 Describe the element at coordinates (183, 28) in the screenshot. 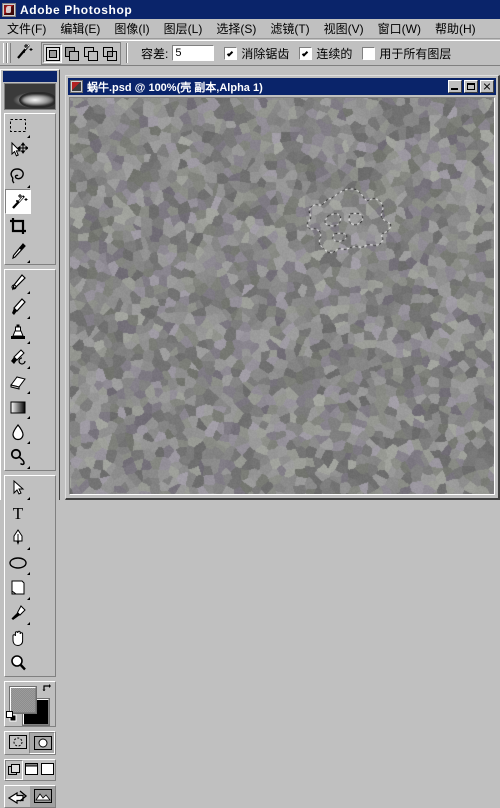

I see `menu-item-layer: 图层(L)` at that location.